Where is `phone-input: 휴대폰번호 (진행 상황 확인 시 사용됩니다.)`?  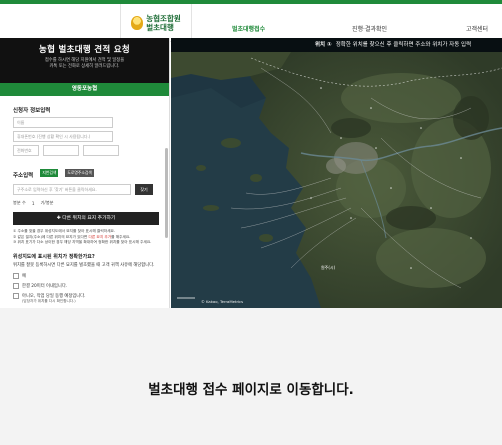
phone-input: 휴대폰번호 (진행 상황 확인 시 사용됩니다.) is located at coordinates (63, 136).